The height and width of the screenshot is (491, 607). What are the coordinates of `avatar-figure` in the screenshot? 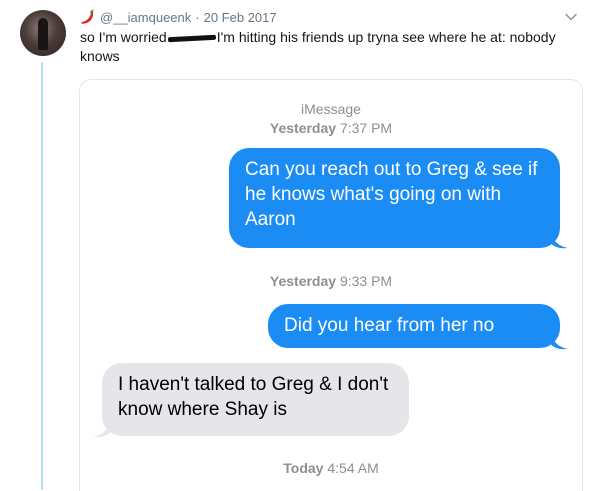 It's located at (43, 34).